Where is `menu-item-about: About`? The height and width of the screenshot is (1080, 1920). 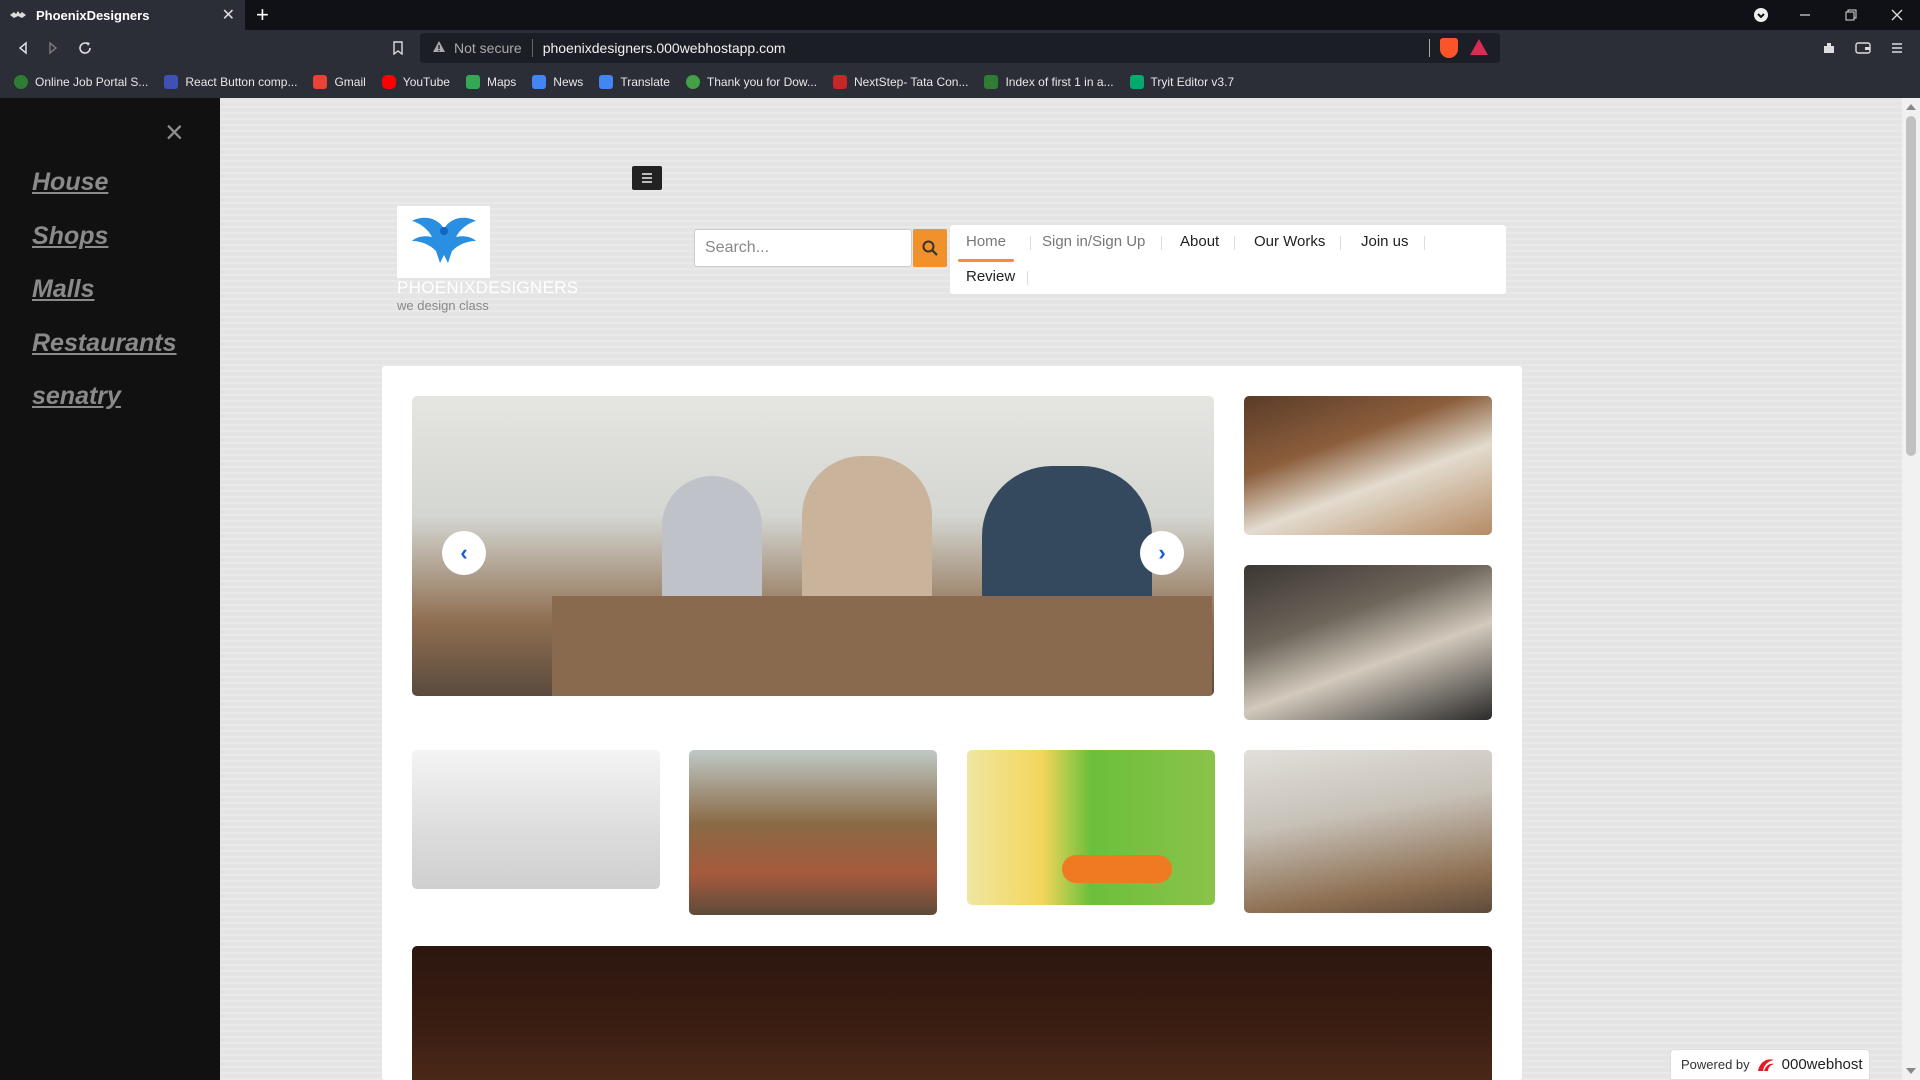 menu-item-about: About is located at coordinates (1199, 241).